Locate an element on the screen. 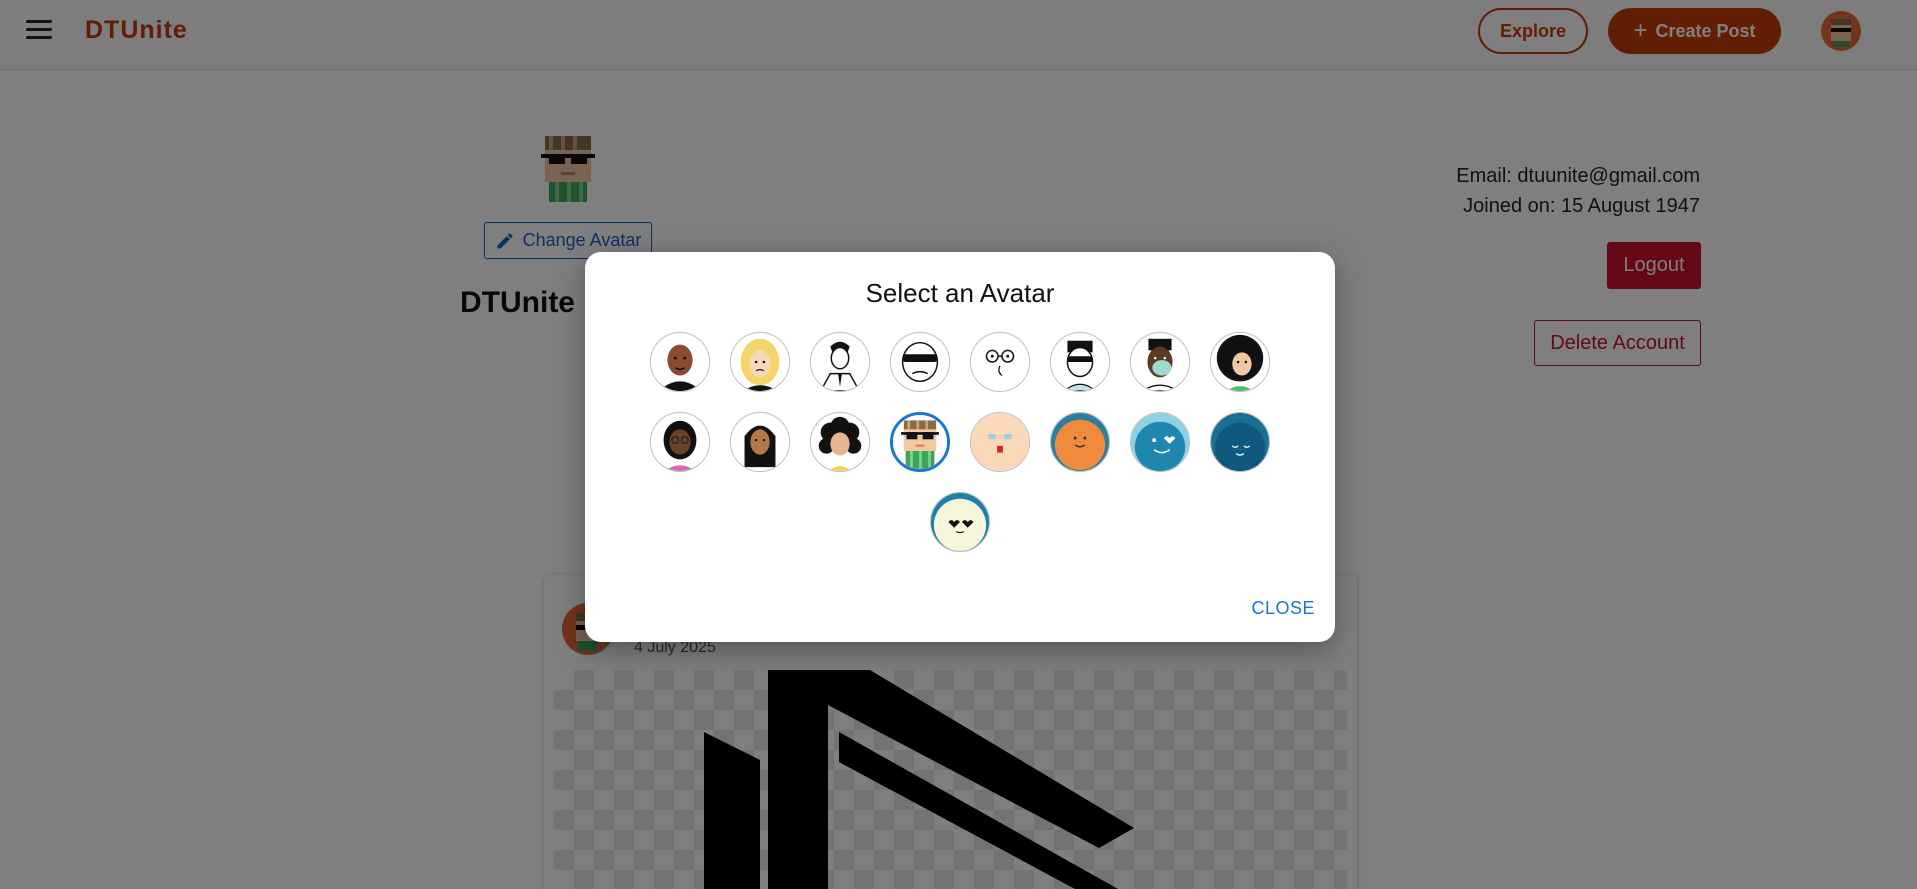 The image size is (1917, 889). bald-man-avatar-icon is located at coordinates (680, 362).